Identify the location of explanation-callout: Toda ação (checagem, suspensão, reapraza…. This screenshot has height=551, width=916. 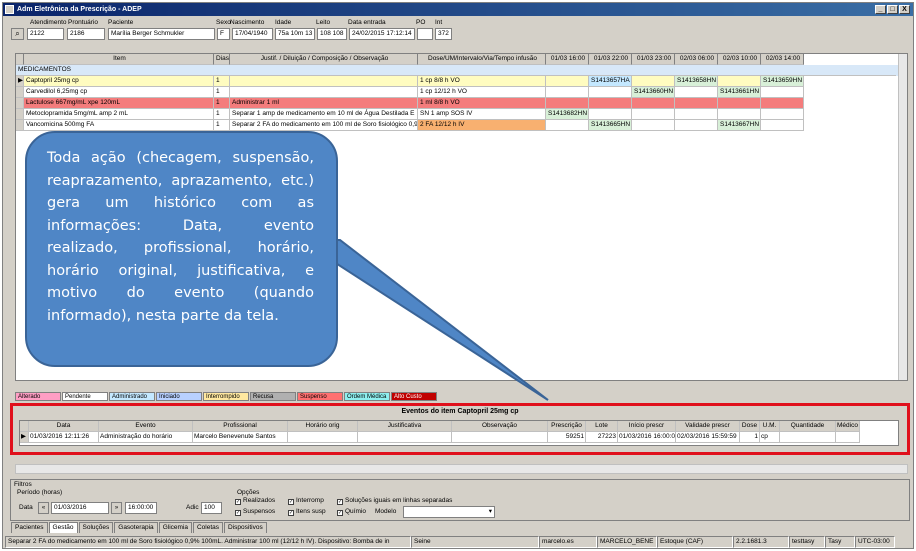
(181, 249).